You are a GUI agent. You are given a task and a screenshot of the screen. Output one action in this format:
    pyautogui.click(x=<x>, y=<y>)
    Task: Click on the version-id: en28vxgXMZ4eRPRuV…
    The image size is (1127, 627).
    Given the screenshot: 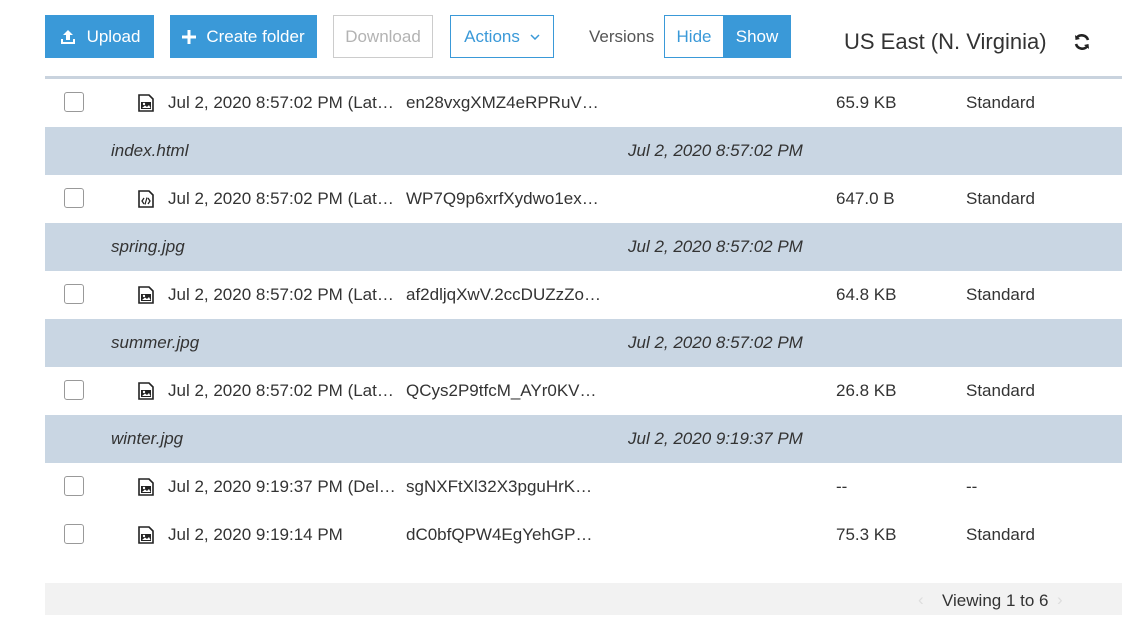 What is the action you would take?
    pyautogui.click(x=503, y=103)
    